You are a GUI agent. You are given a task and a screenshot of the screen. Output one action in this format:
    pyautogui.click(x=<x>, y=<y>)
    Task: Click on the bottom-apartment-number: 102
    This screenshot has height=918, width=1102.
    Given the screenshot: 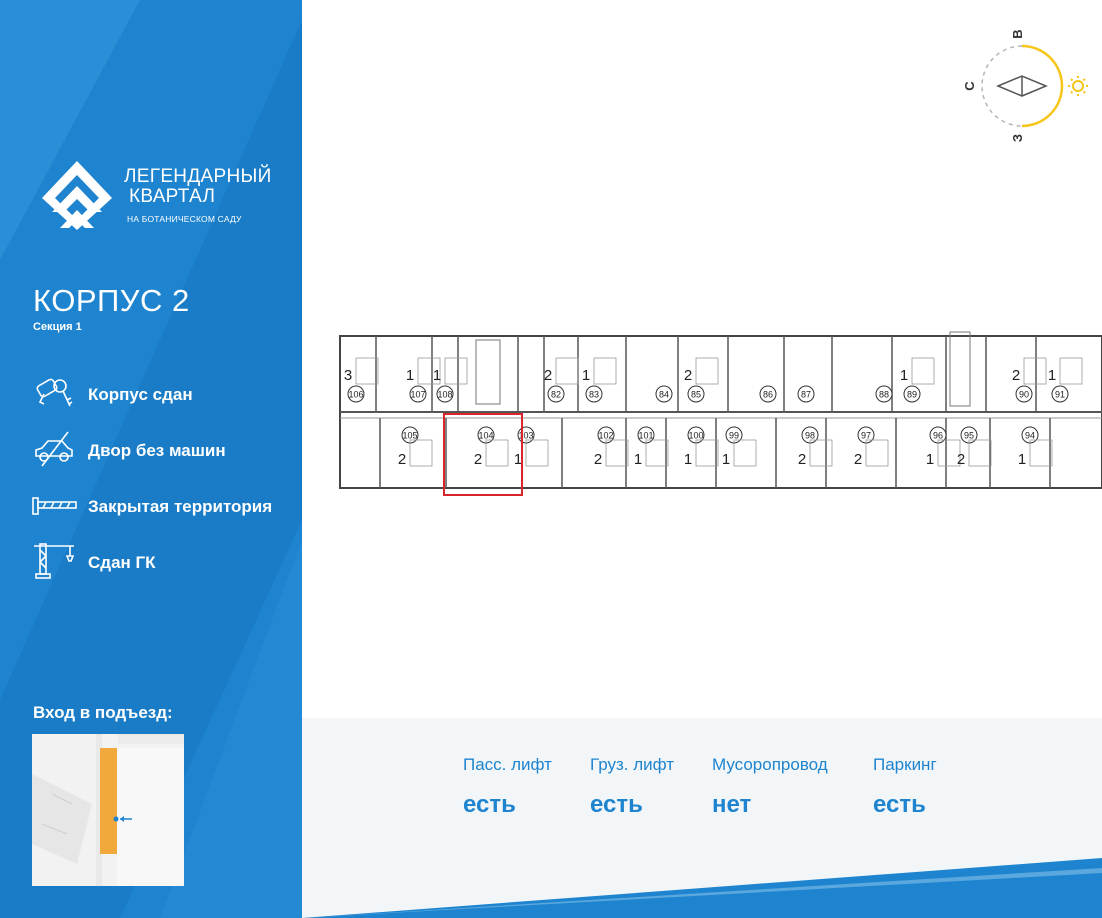 What is the action you would take?
    pyautogui.click(x=605, y=436)
    